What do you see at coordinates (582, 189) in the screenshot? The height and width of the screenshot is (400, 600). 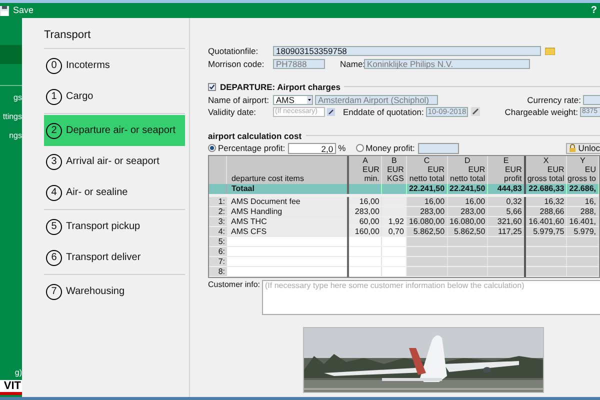 I see `total-cell: 22.686,` at bounding box center [582, 189].